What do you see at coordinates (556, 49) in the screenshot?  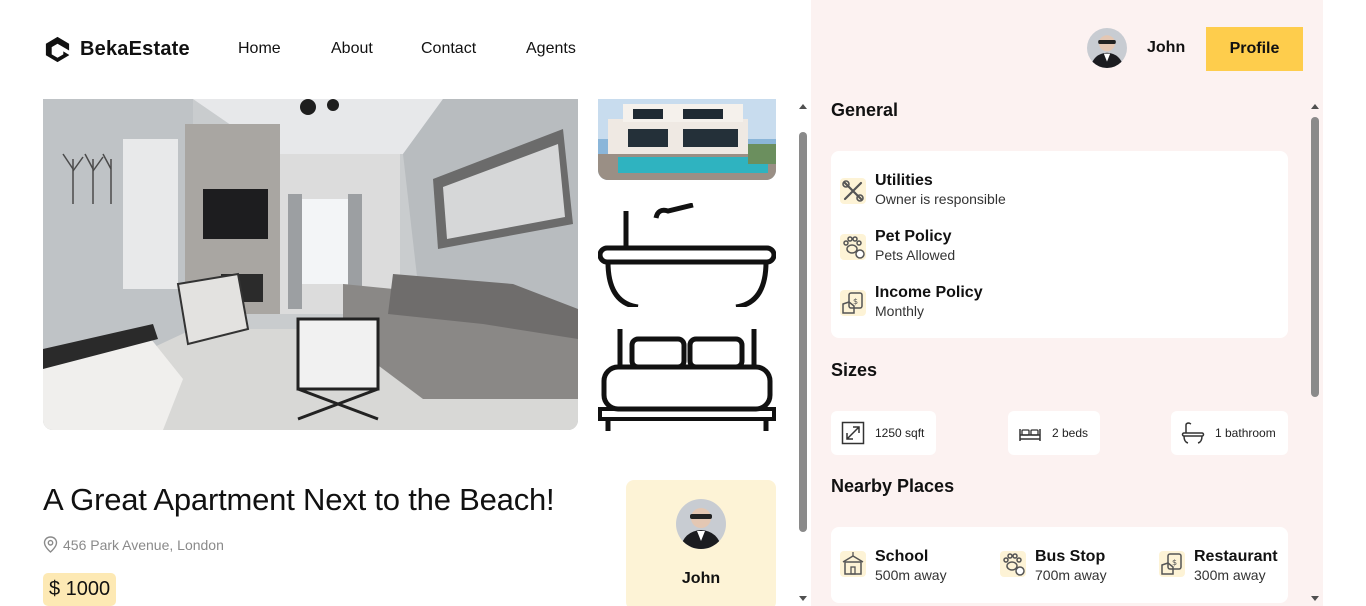 I see `nav-agents: Agents` at bounding box center [556, 49].